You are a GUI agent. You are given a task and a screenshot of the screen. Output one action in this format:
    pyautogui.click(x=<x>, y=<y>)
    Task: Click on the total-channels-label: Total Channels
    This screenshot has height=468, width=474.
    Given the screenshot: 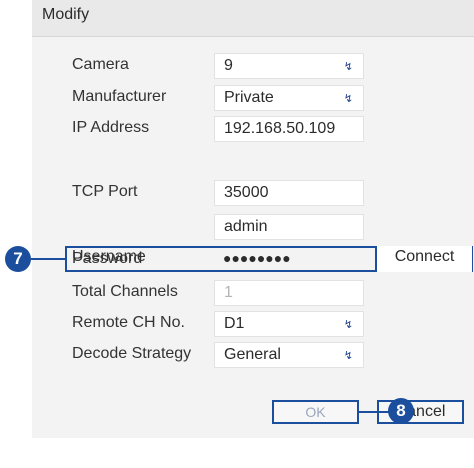 What is the action you would take?
    pyautogui.click(x=125, y=291)
    